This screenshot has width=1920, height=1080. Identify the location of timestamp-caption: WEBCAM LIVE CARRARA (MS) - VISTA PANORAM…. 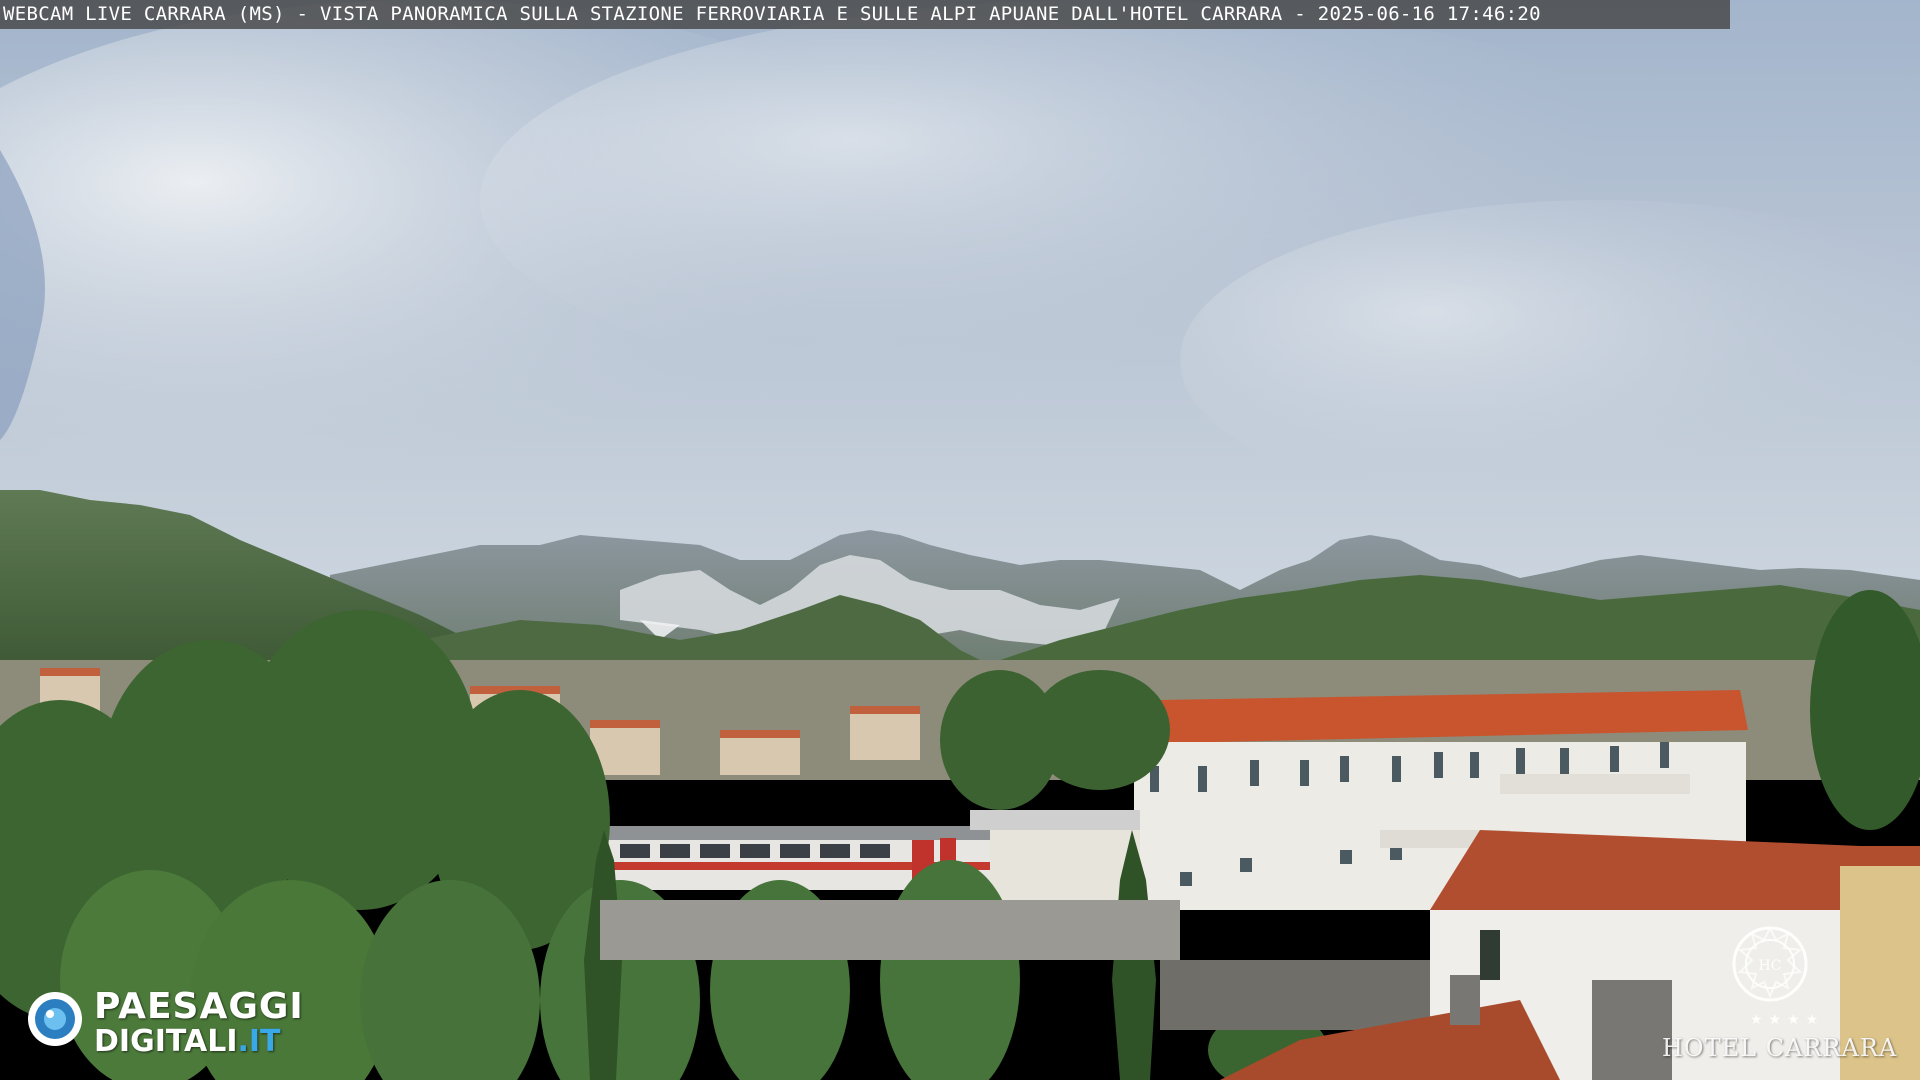
(865, 14).